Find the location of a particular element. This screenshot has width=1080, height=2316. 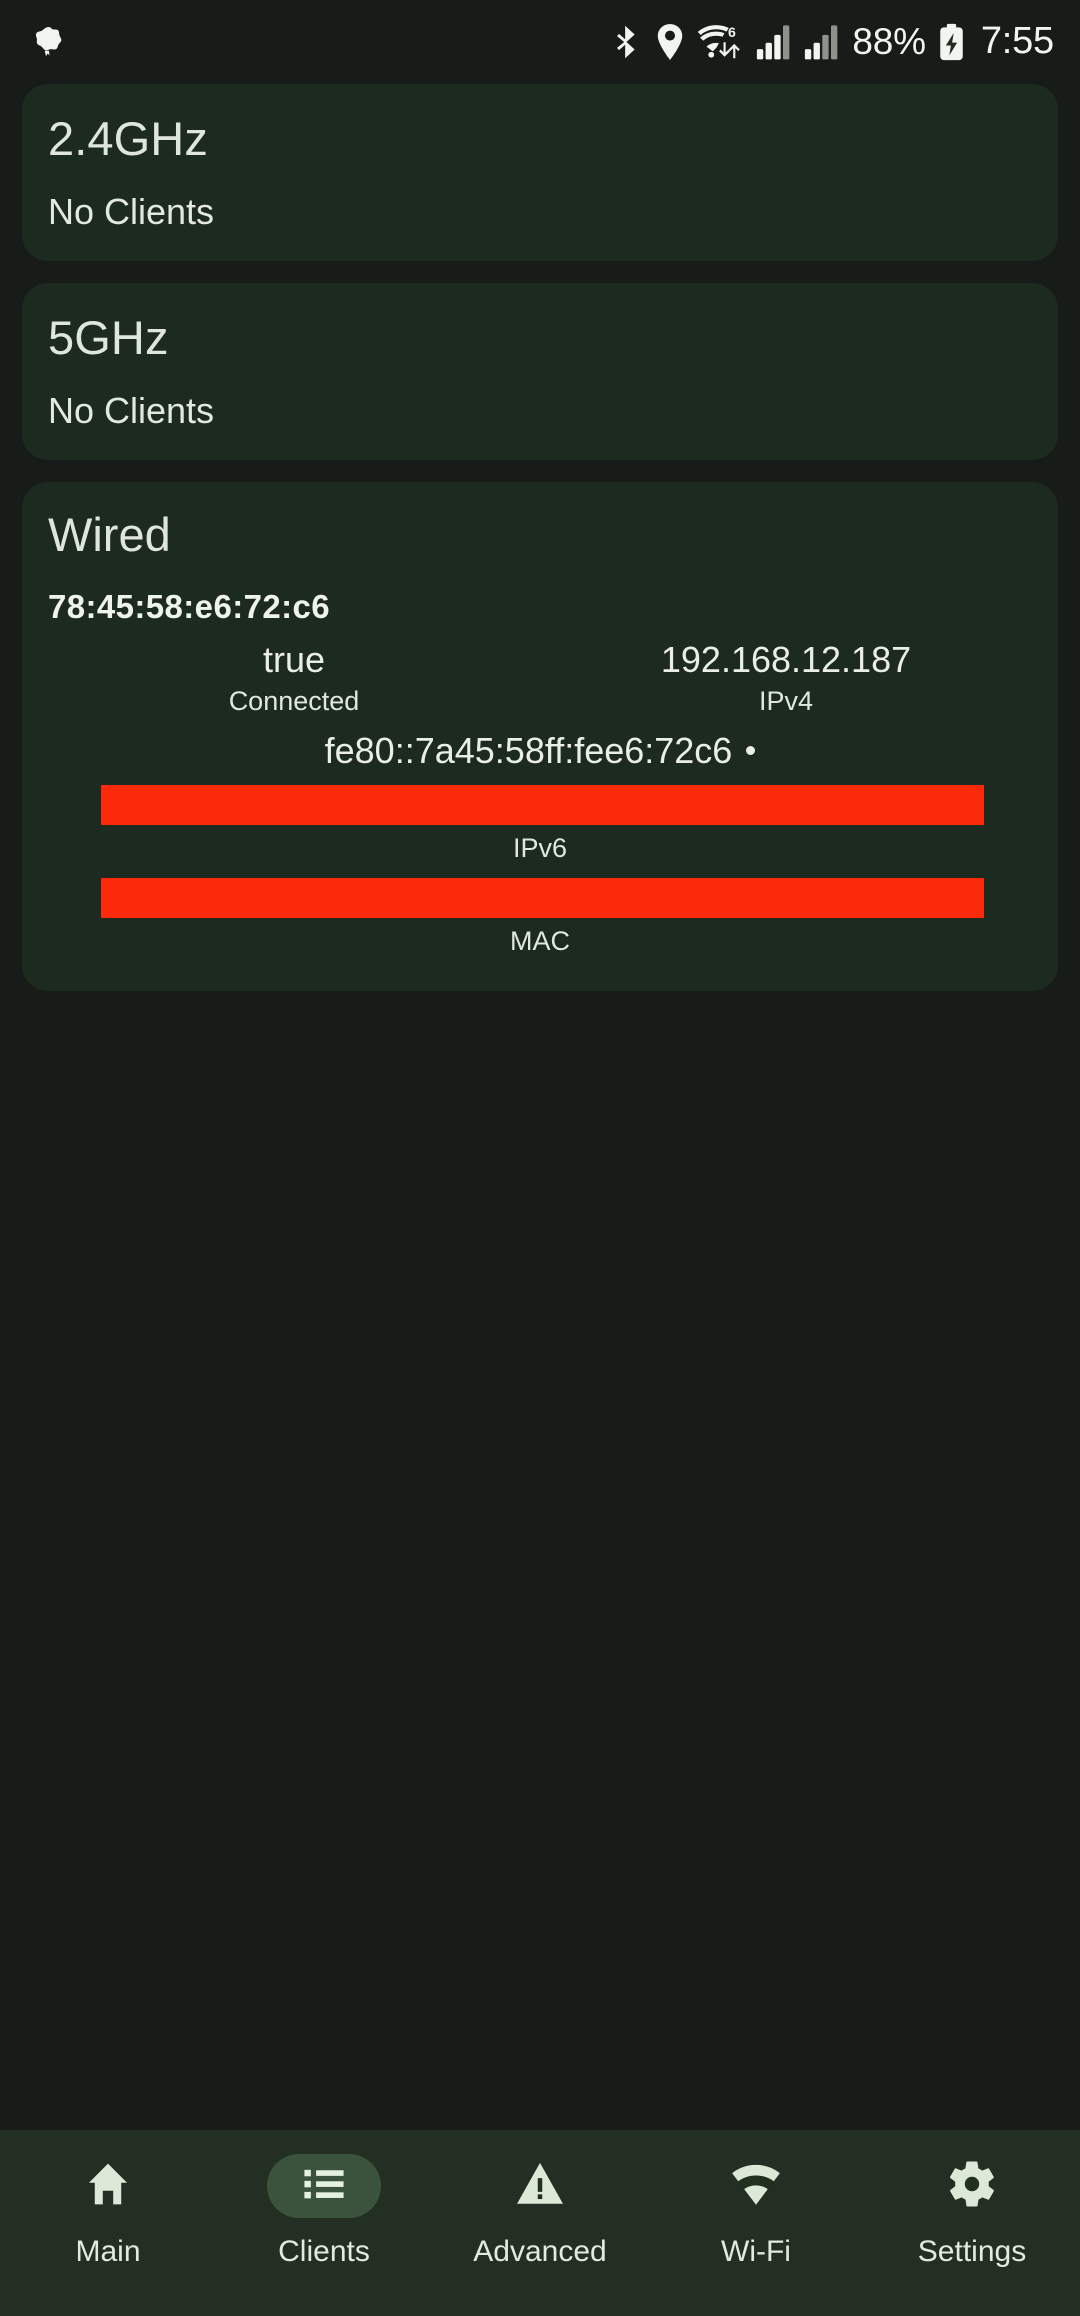

band-card-title: 5GHz is located at coordinates (108, 338).